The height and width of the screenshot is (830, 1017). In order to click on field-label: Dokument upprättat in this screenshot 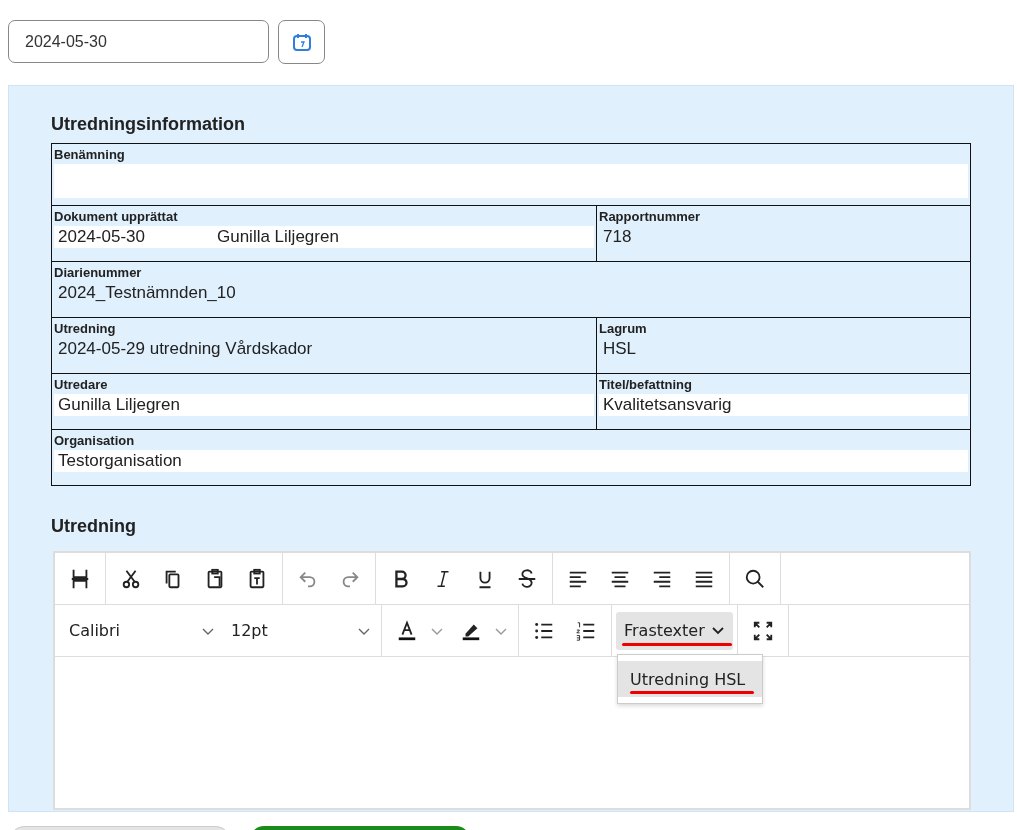, I will do `click(116, 217)`.